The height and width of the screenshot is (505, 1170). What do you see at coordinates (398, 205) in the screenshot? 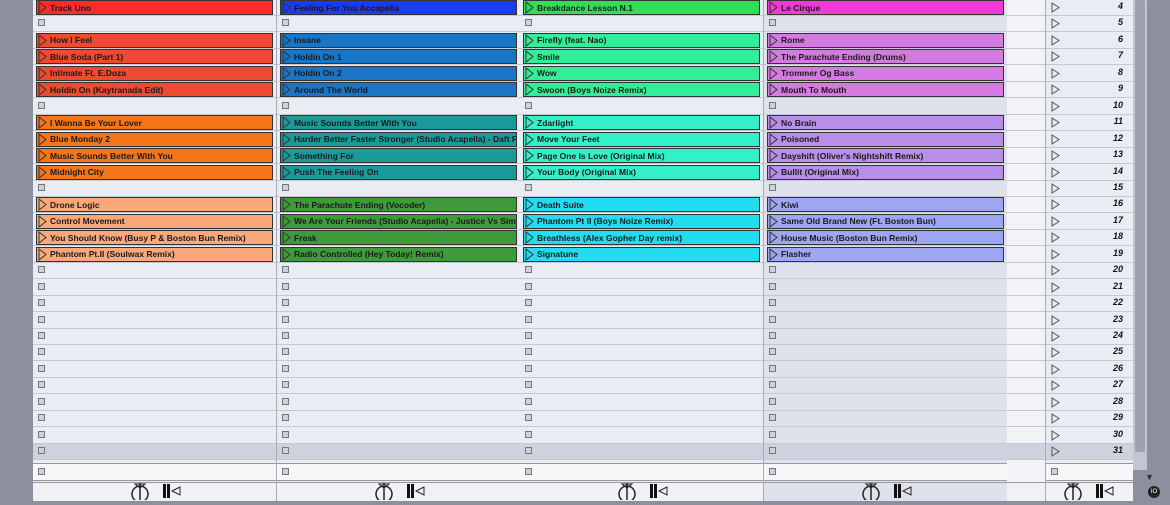
I see `clip: The Parachute Ending (Vocoder)` at bounding box center [398, 205].